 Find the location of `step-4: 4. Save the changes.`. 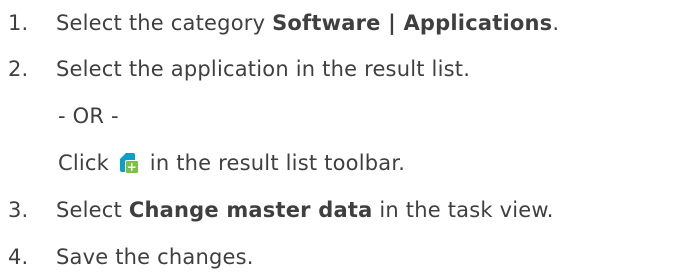

step-4: 4. Save the changes. is located at coordinates (131, 257).